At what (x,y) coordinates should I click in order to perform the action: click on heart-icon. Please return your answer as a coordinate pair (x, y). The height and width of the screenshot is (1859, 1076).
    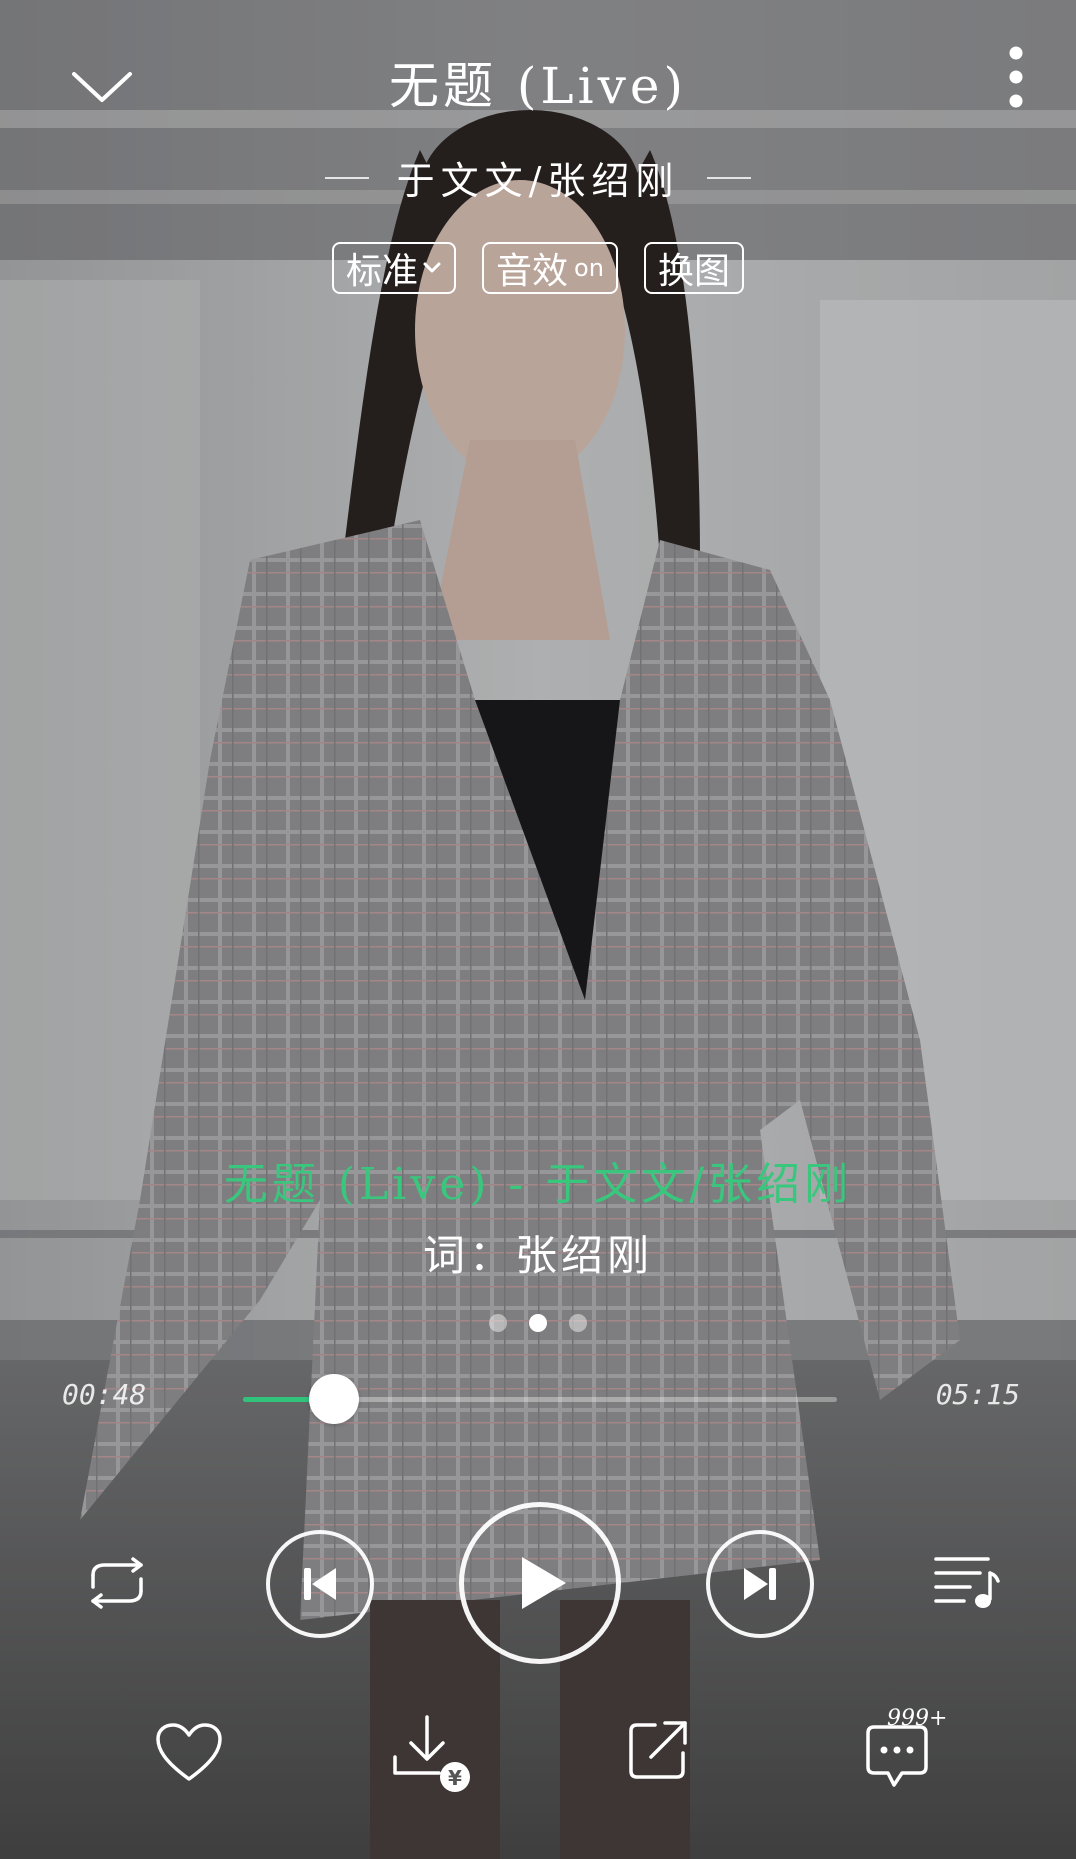
    Looking at the image, I should click on (189, 1752).